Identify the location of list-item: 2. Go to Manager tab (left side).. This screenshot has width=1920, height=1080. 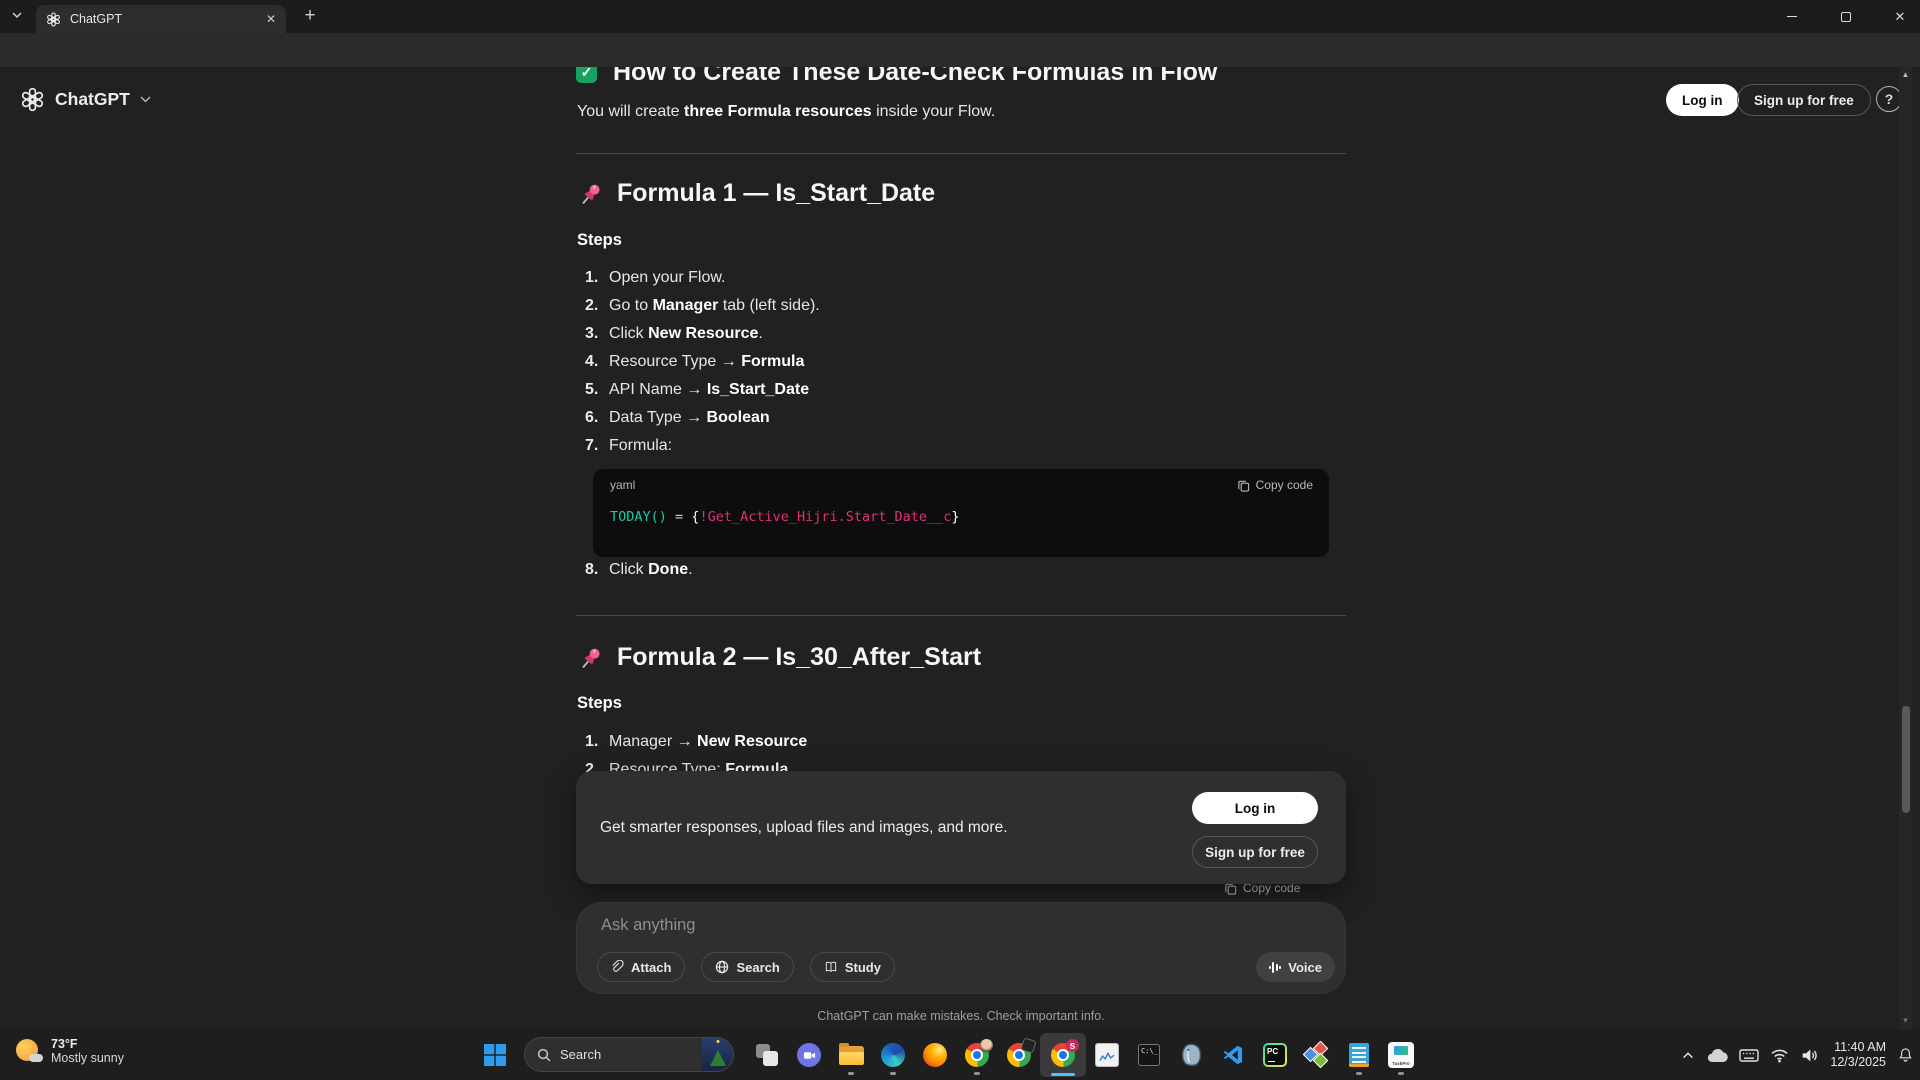
(702, 305).